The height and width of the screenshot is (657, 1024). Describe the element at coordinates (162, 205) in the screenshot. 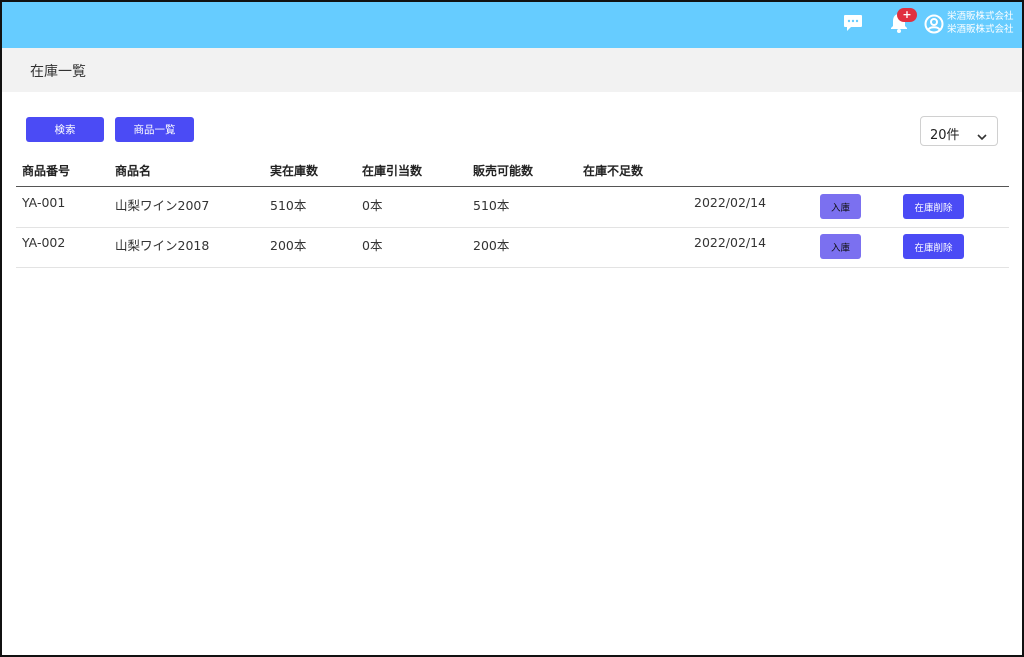

I see `cell-name: 山梨ワイン2007` at that location.